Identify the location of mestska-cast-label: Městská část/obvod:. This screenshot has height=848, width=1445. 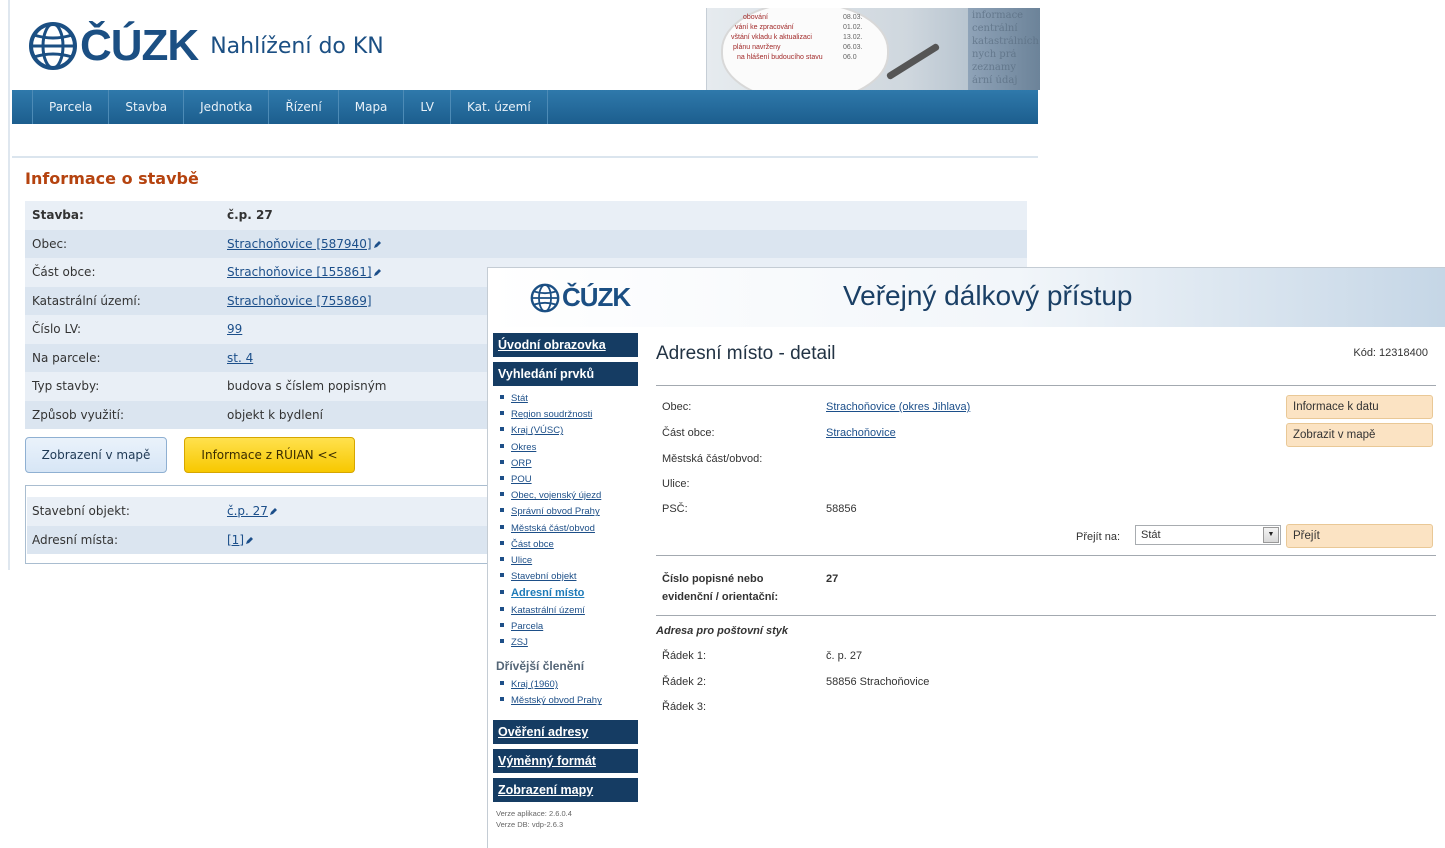
(712, 459).